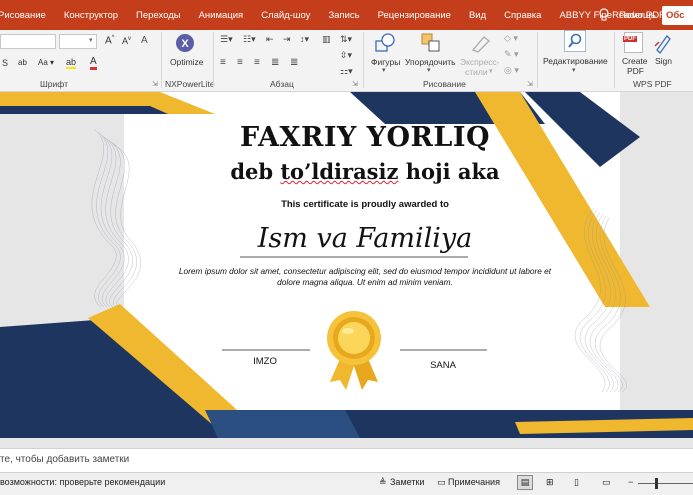  I want to click on quick-styles-icon, so click(481, 43).